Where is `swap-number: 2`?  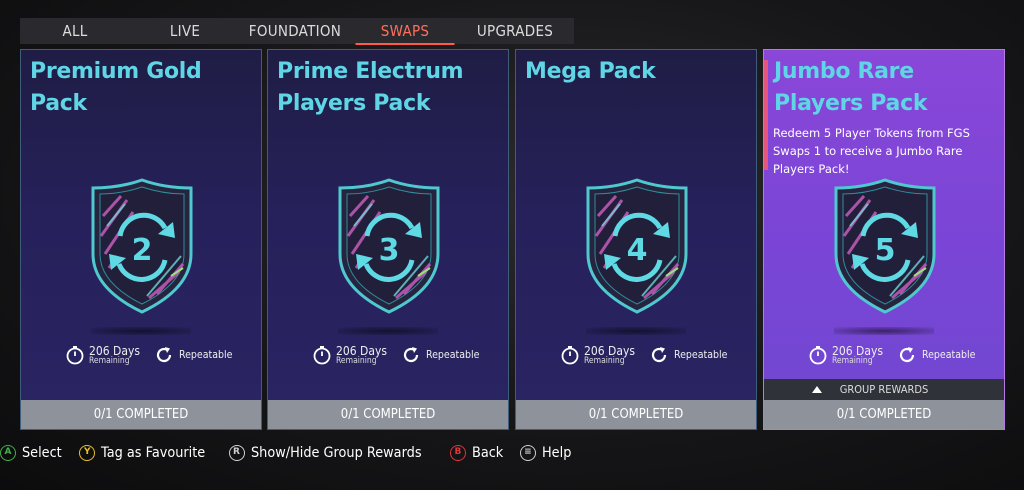 swap-number: 2 is located at coordinates (142, 250).